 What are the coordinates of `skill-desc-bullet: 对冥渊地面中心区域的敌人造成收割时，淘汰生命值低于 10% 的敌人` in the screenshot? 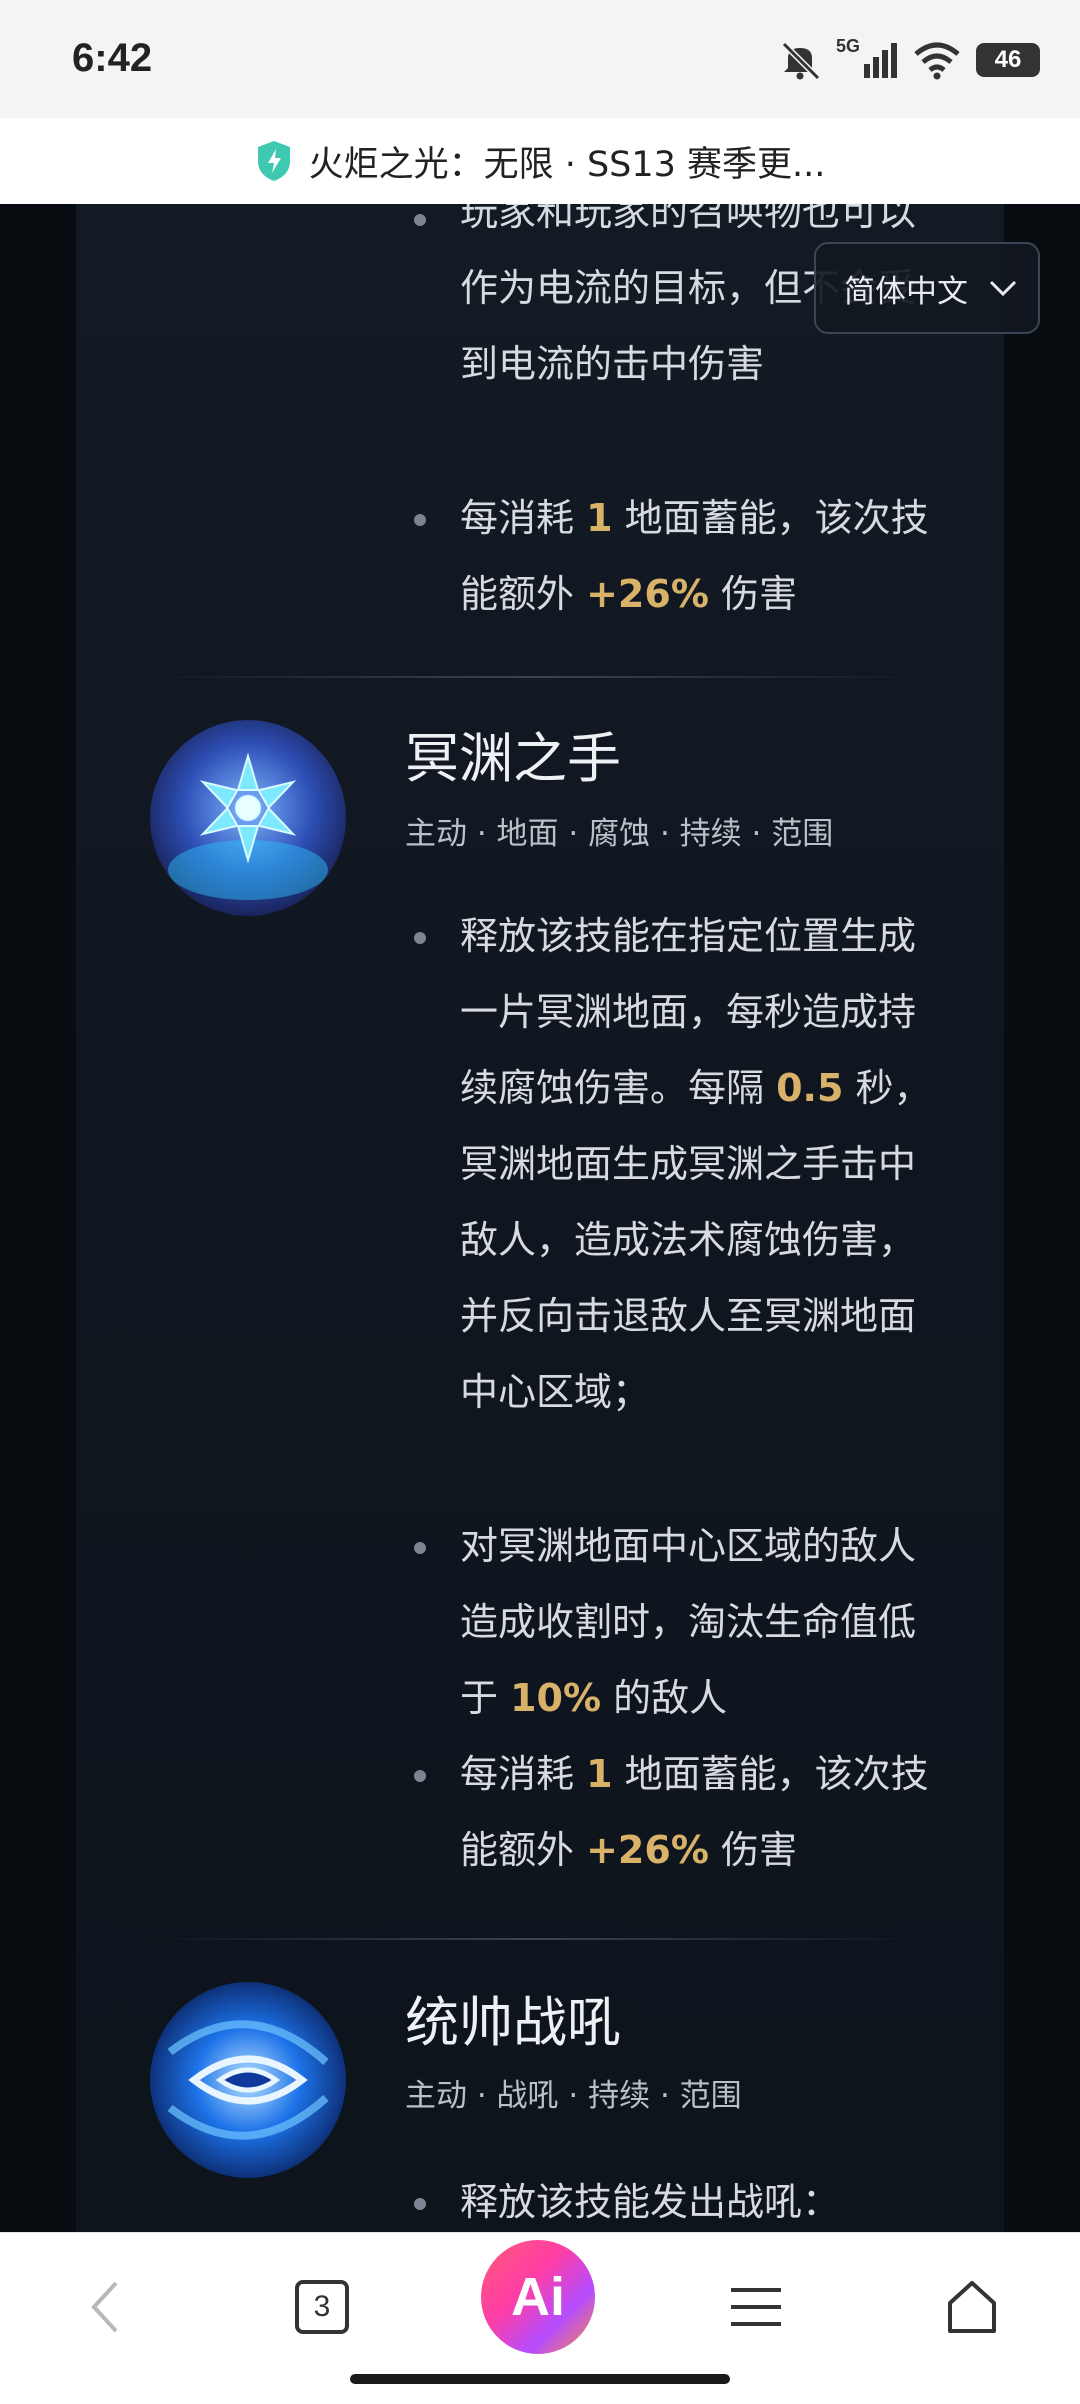 It's located at (700, 1622).